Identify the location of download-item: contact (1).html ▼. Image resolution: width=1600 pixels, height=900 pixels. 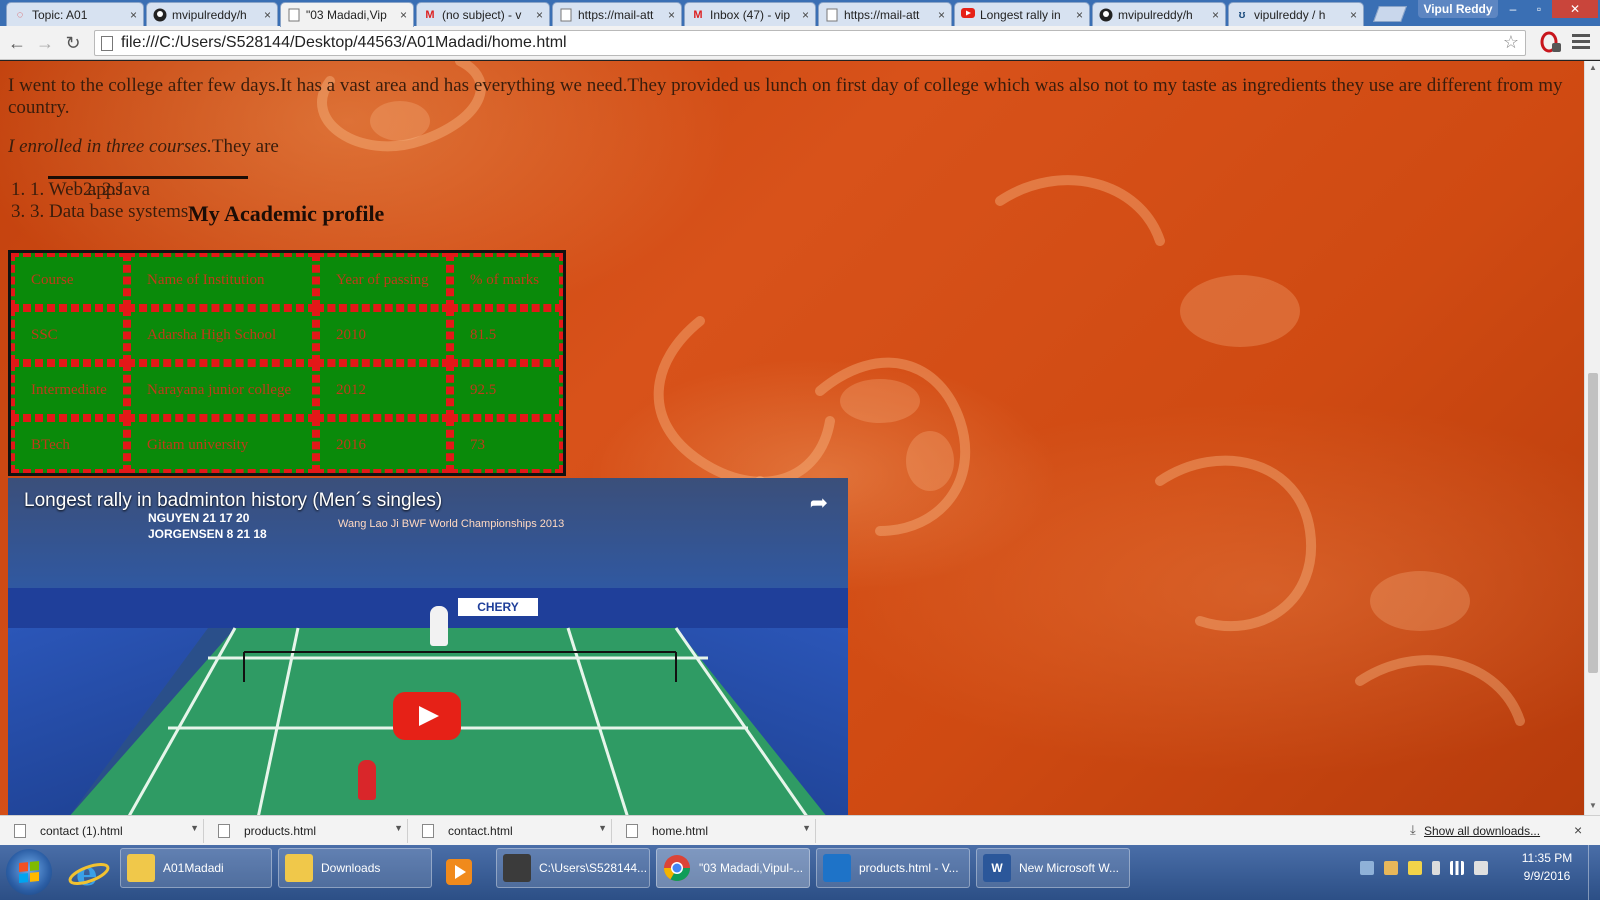
(104, 831).